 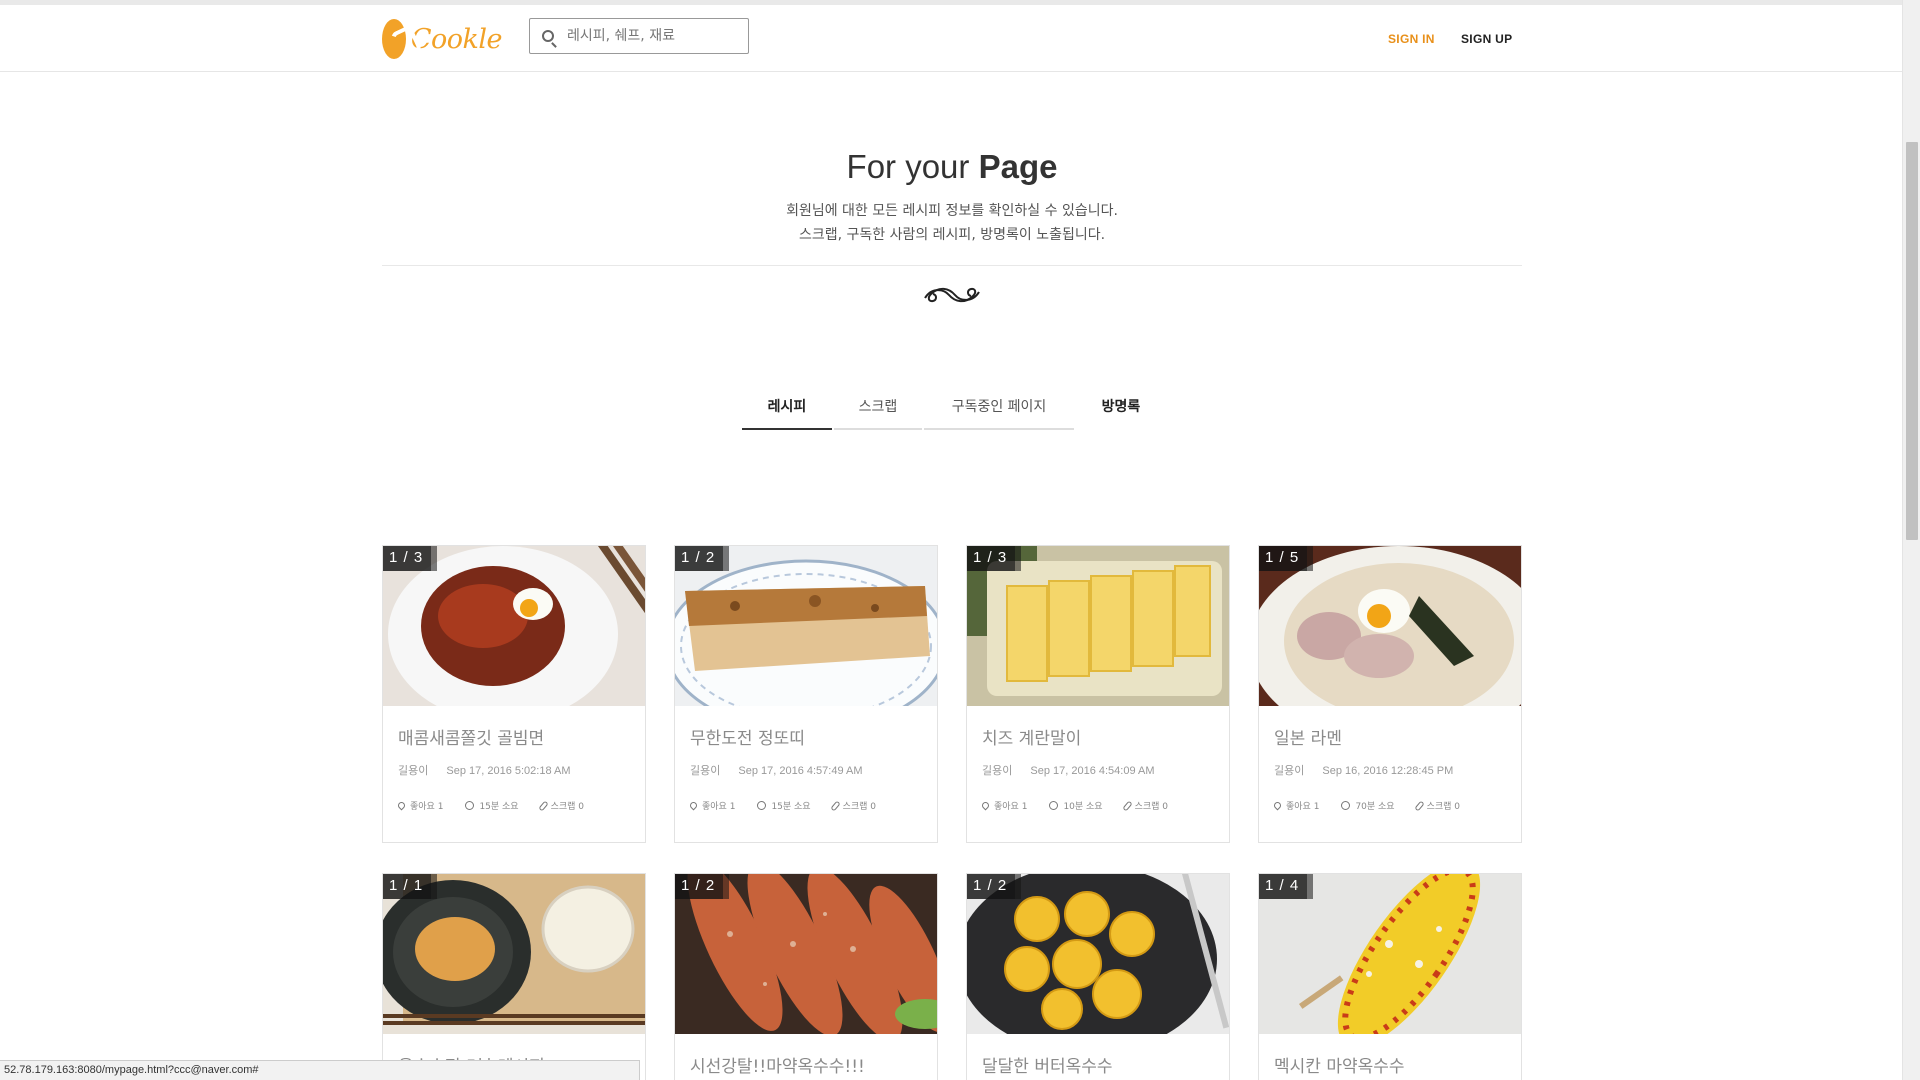 What do you see at coordinates (1390, 626) in the screenshot?
I see `recipe-photo: 1 / 5` at bounding box center [1390, 626].